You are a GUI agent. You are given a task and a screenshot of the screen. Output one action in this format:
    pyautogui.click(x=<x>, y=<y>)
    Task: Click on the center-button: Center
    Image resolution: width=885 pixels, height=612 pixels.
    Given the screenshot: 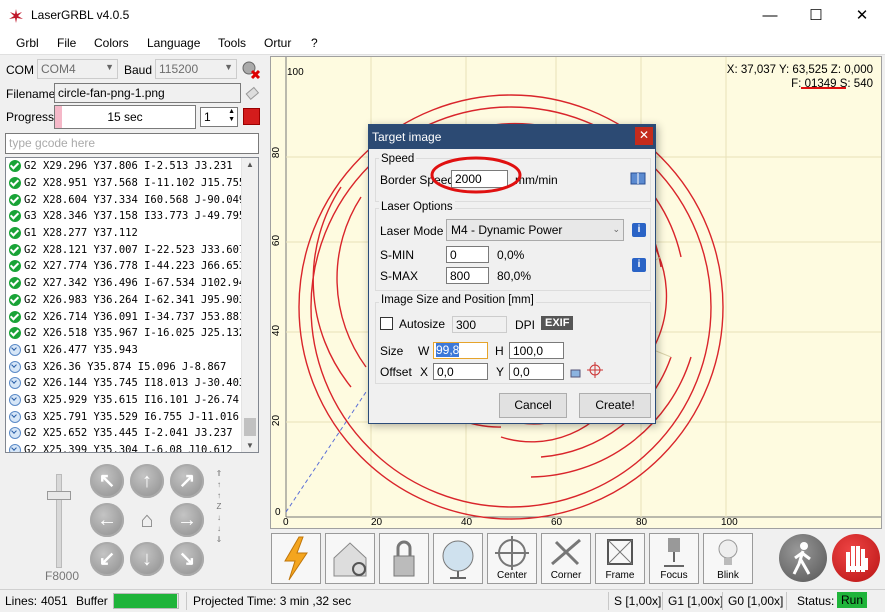 What is the action you would take?
    pyautogui.click(x=512, y=558)
    